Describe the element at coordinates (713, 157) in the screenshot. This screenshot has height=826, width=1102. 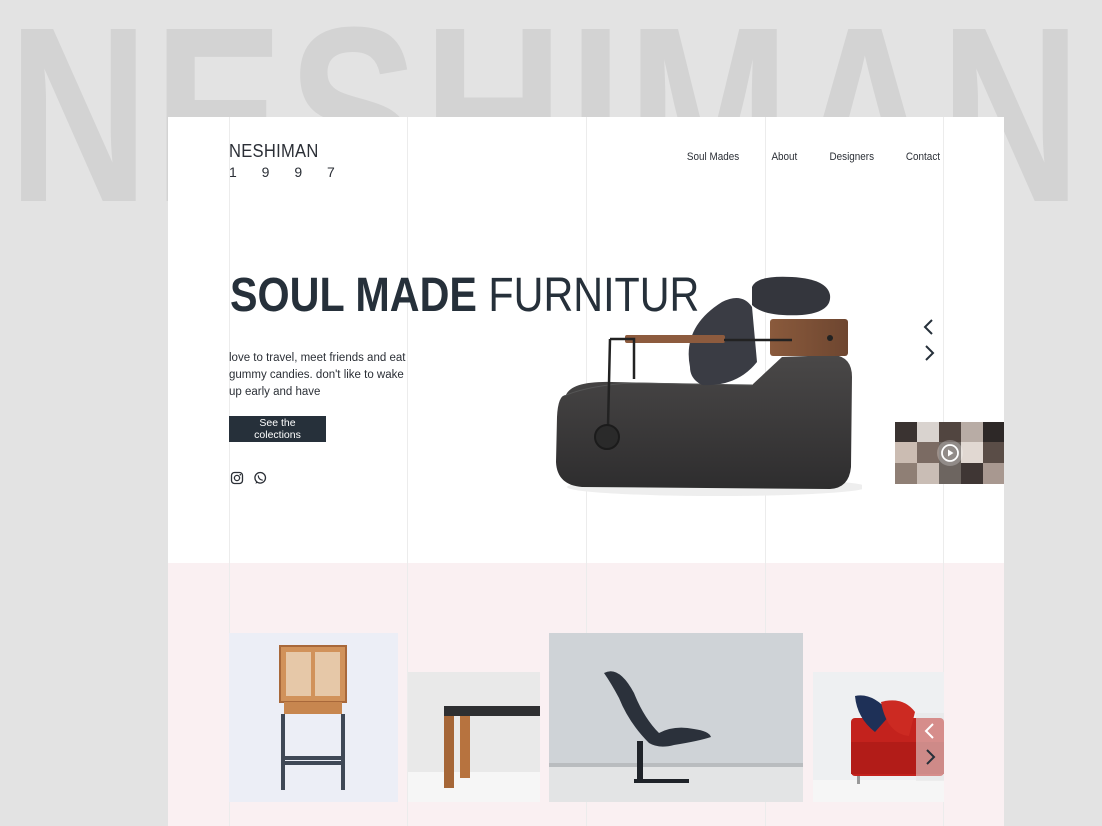
I see `nav-soul-mades: Soul Mades` at that location.